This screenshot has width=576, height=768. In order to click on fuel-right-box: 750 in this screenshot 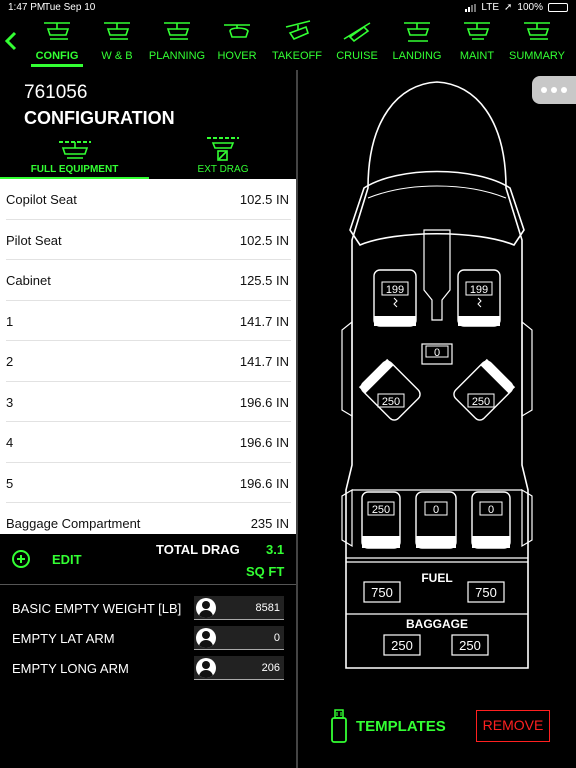, I will do `click(486, 592)`.